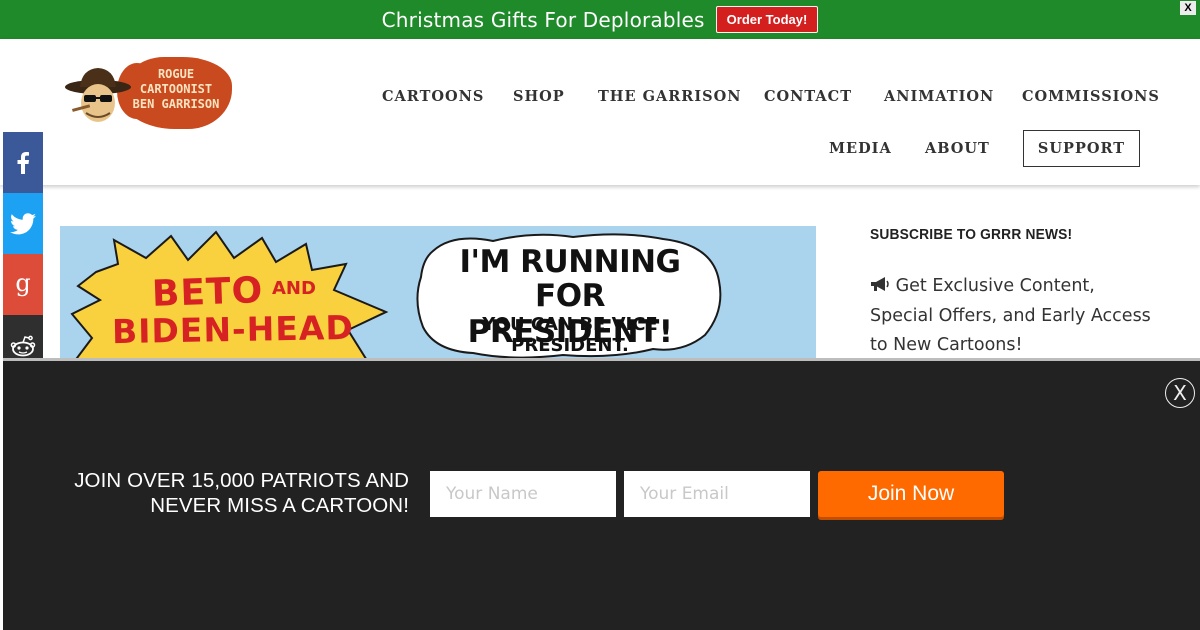  Describe the element at coordinates (767, 19) in the screenshot. I see `order-today-button: Order Today!` at that location.